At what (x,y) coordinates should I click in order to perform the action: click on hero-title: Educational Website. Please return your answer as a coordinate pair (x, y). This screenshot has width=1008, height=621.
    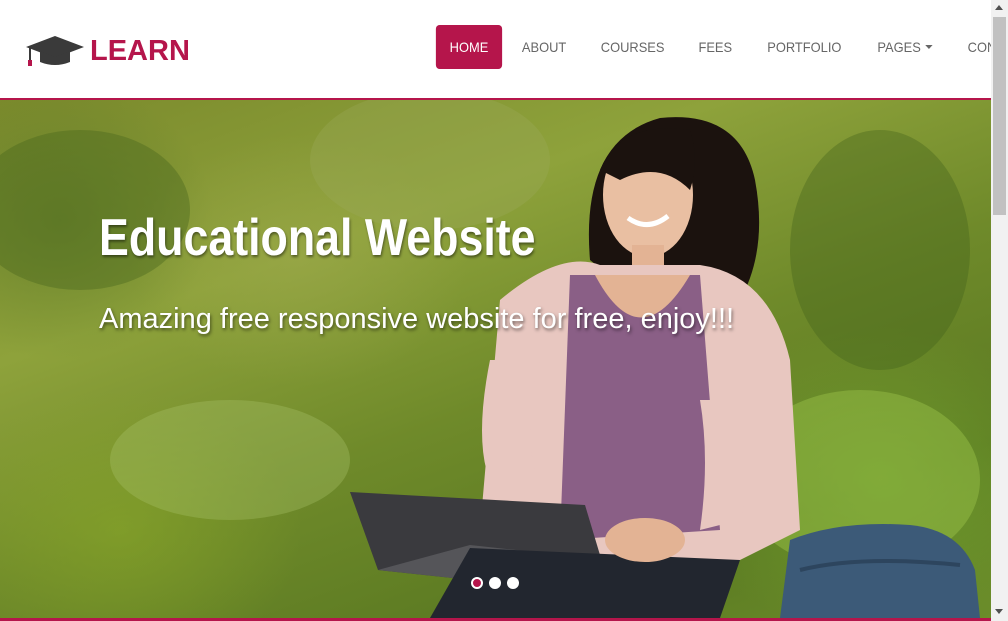
    Looking at the image, I should click on (317, 238).